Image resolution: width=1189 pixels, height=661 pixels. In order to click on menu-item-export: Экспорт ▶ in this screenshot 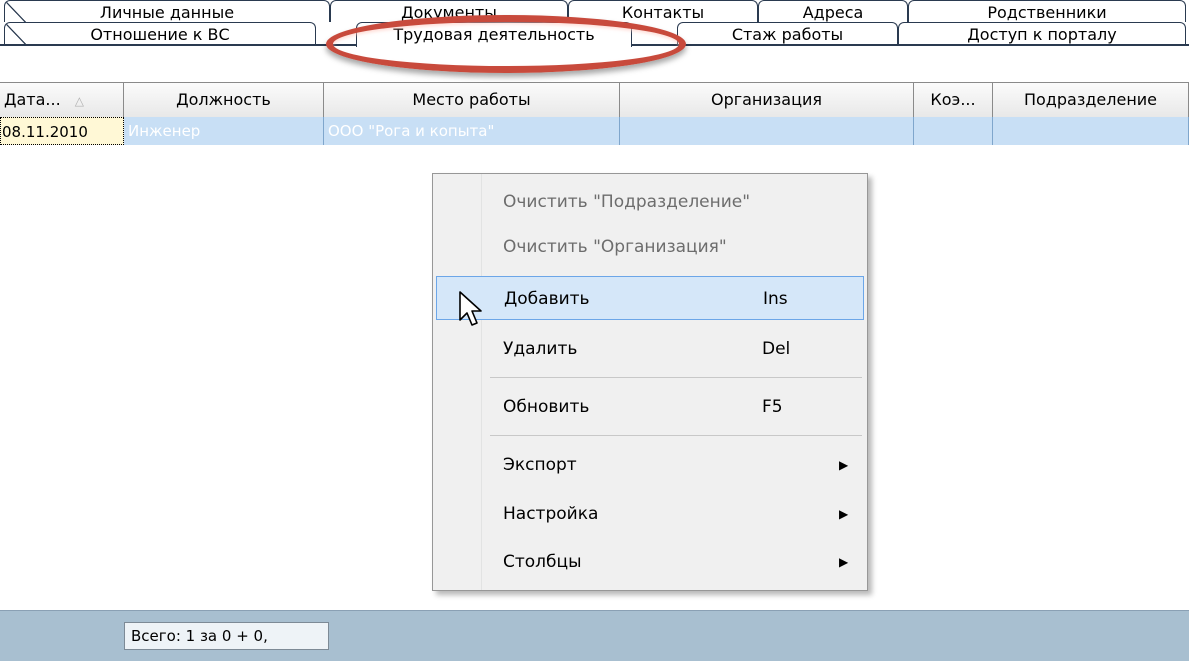, I will do `click(650, 465)`.